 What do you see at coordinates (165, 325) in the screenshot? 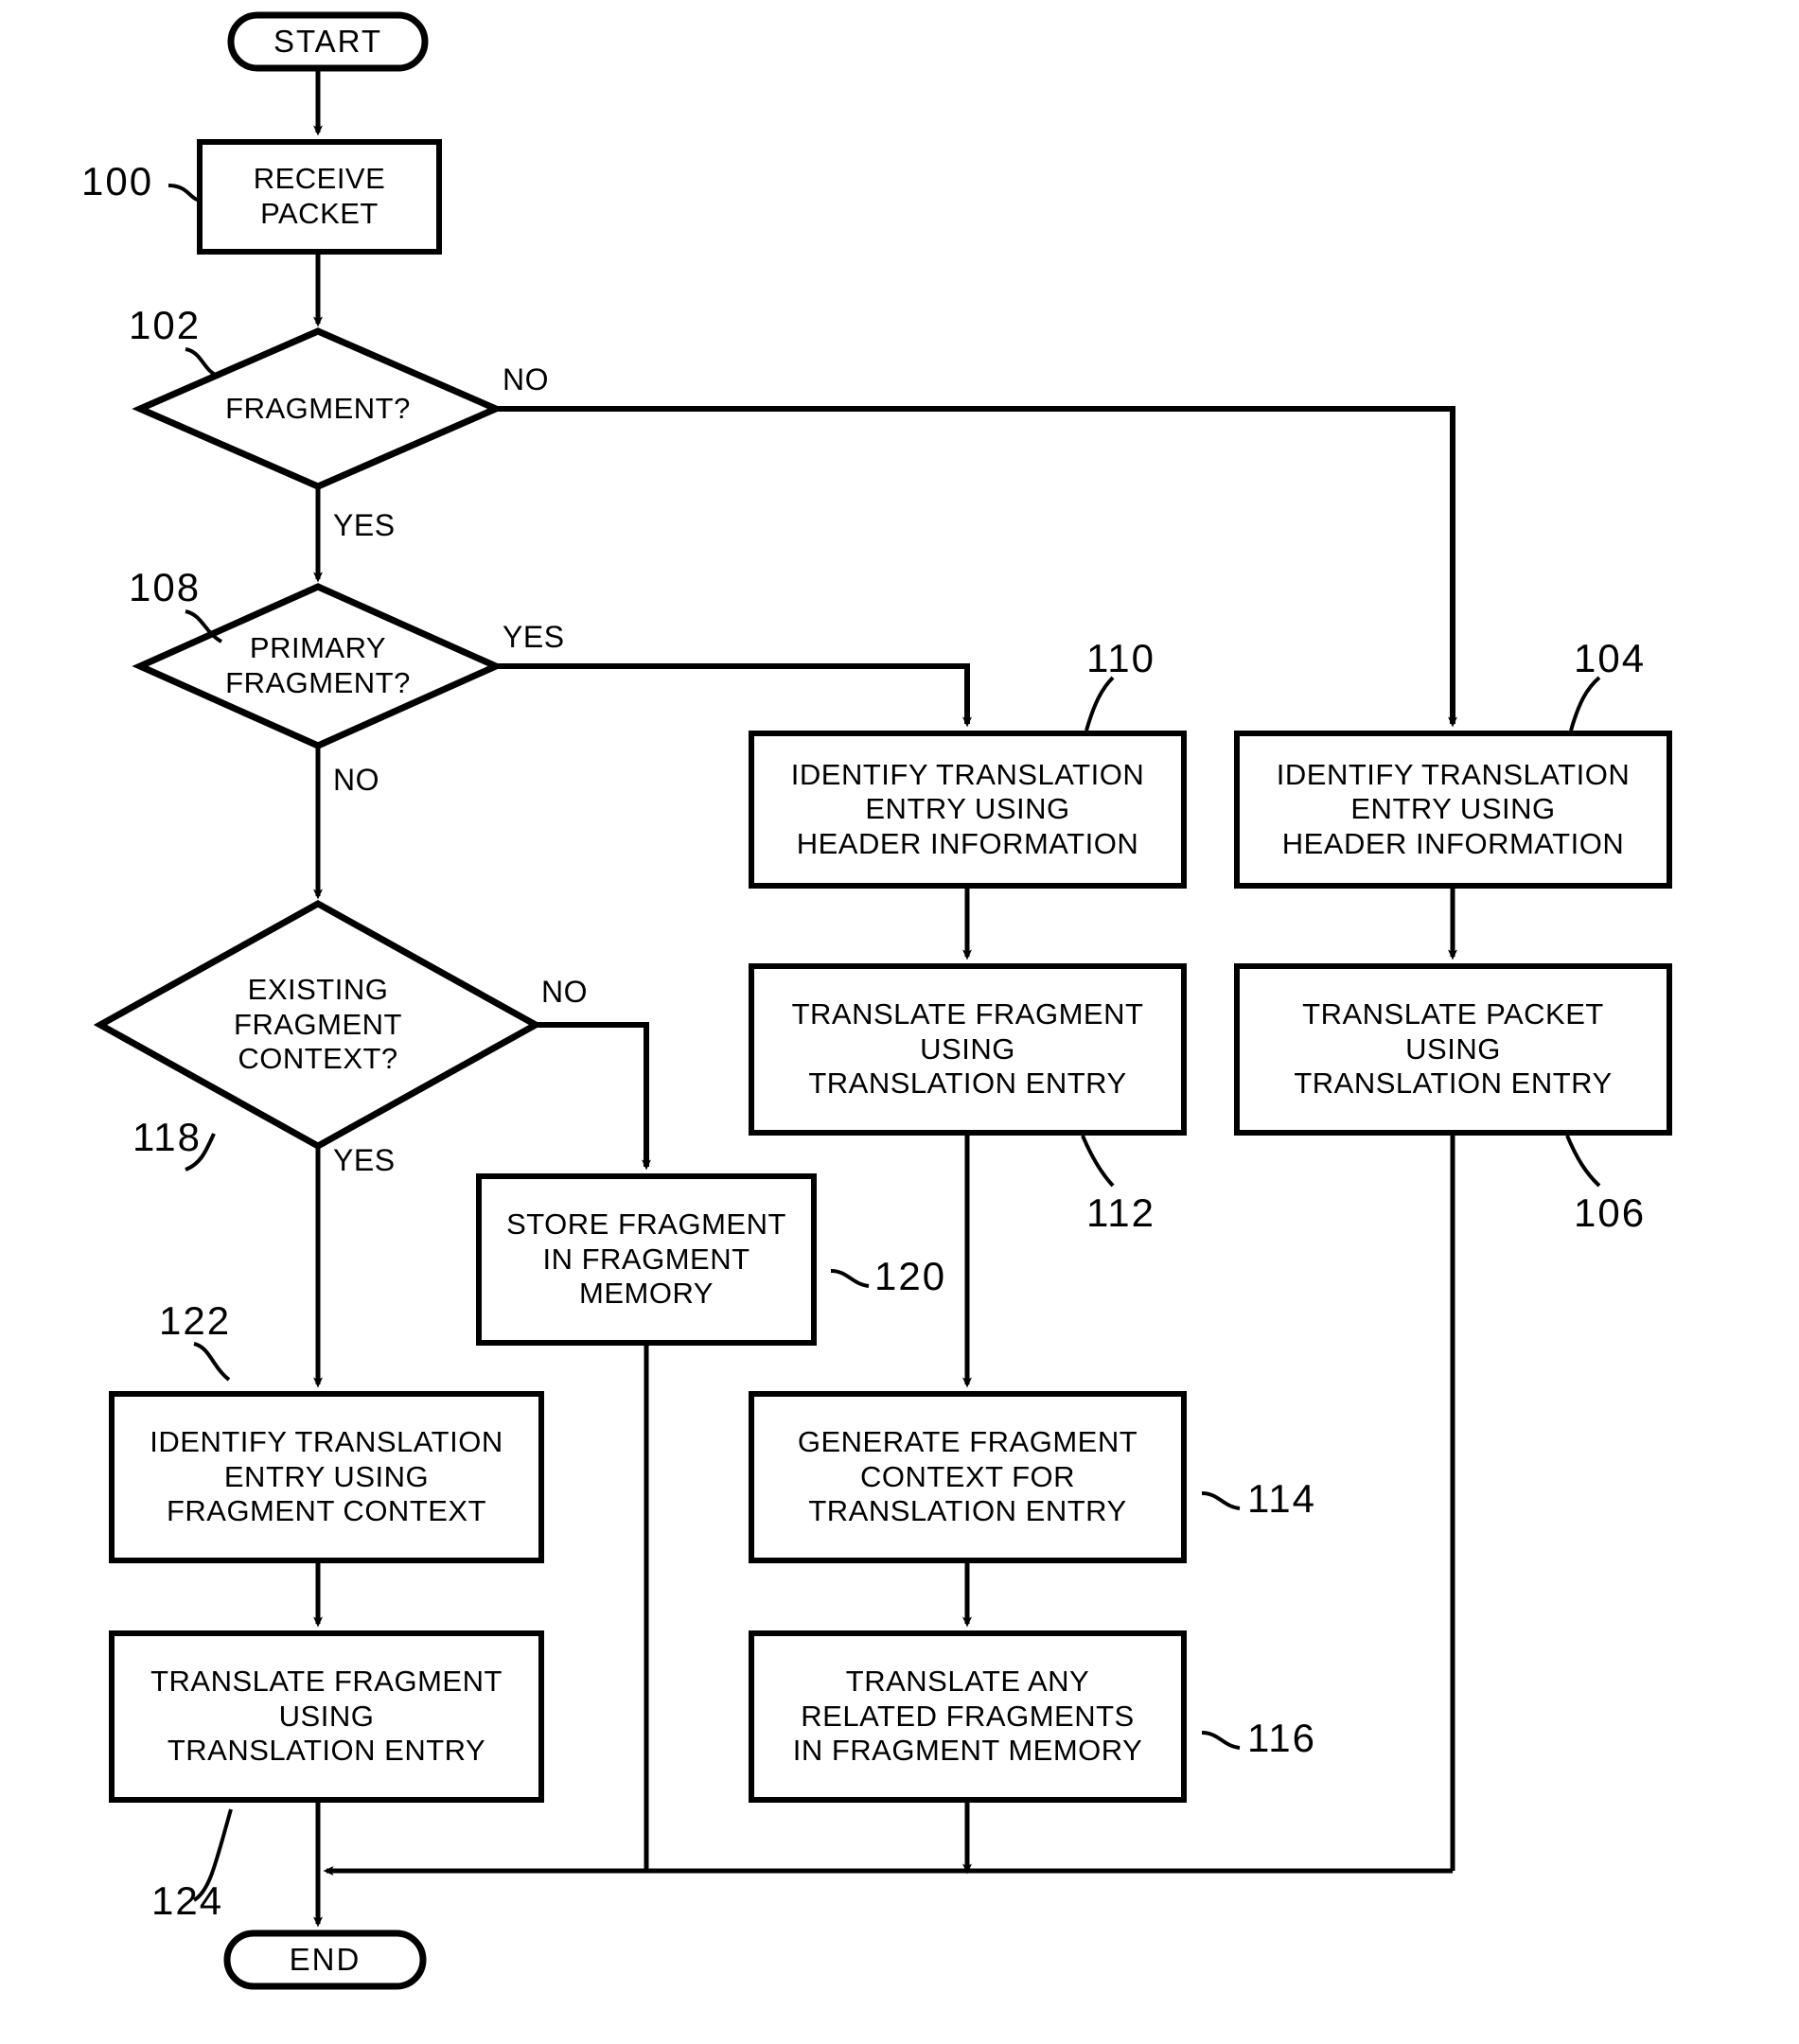
I see `reference-numeral-102: 102` at bounding box center [165, 325].